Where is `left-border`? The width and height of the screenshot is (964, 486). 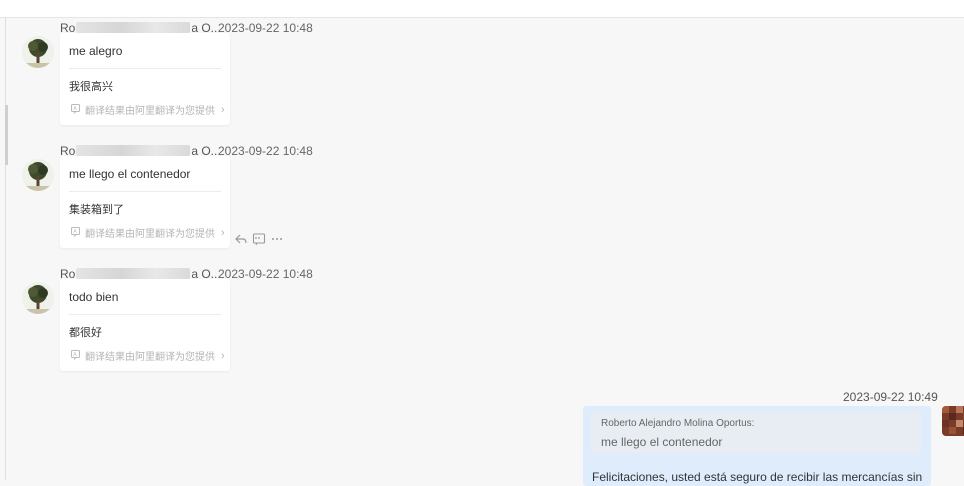
left-border is located at coordinates (5, 248).